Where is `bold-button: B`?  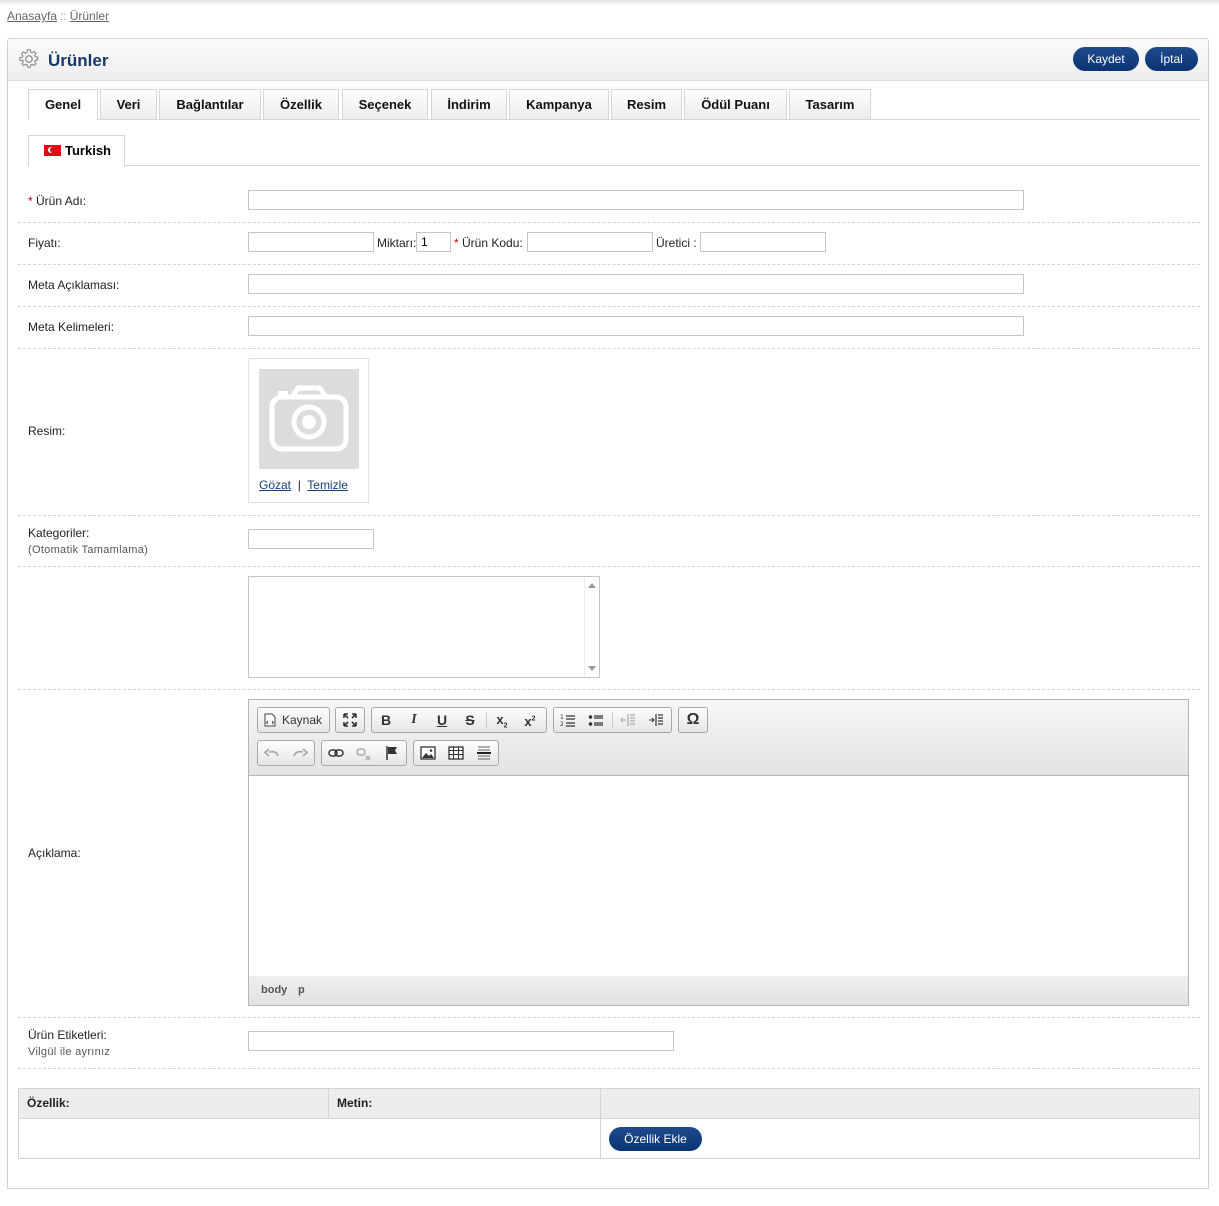
bold-button: B is located at coordinates (386, 720).